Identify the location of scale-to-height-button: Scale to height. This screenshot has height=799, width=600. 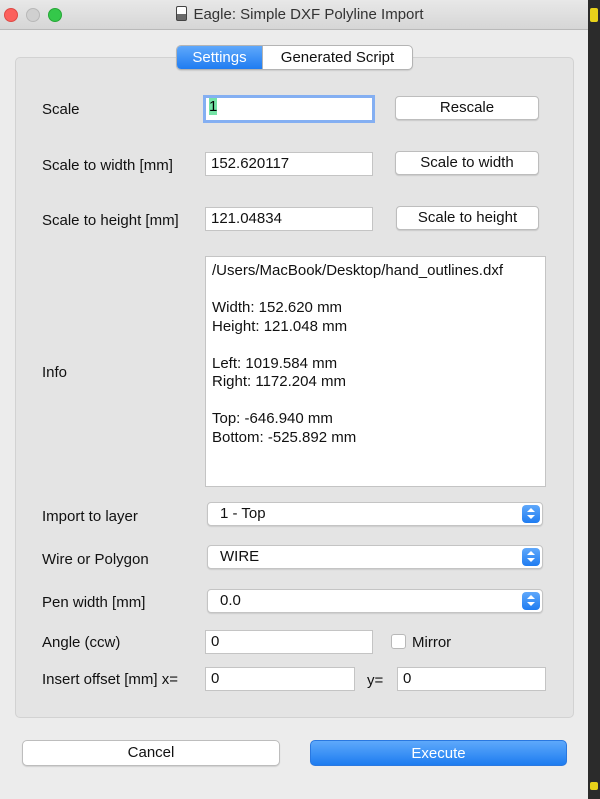
(467, 218).